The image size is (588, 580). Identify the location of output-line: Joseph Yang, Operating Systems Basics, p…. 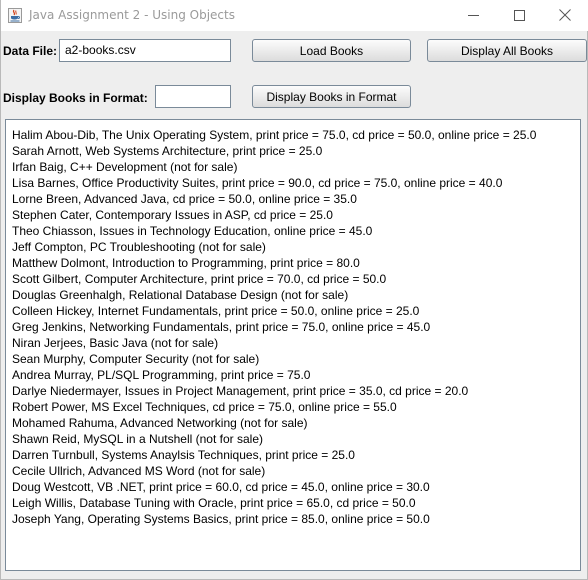
(221, 519).